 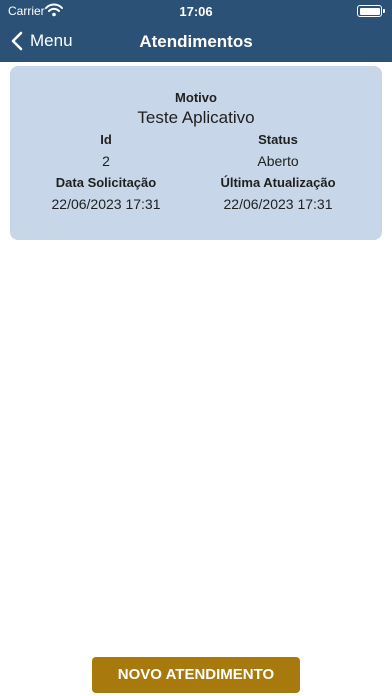 I want to click on battery-icon, so click(x=371, y=11).